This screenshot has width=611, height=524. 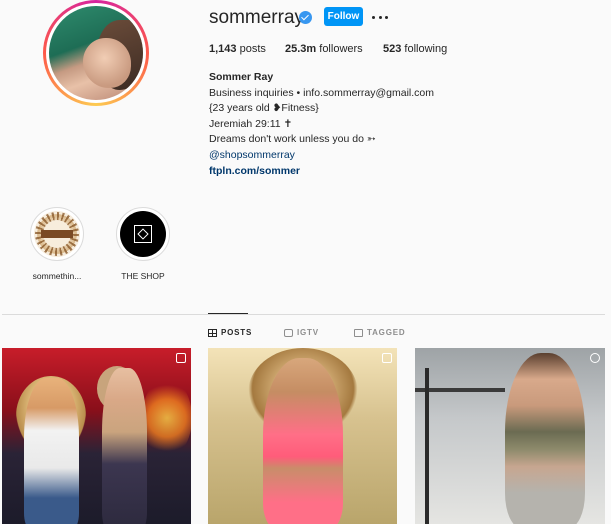 I want to click on username: sommerray, so click(x=257, y=17).